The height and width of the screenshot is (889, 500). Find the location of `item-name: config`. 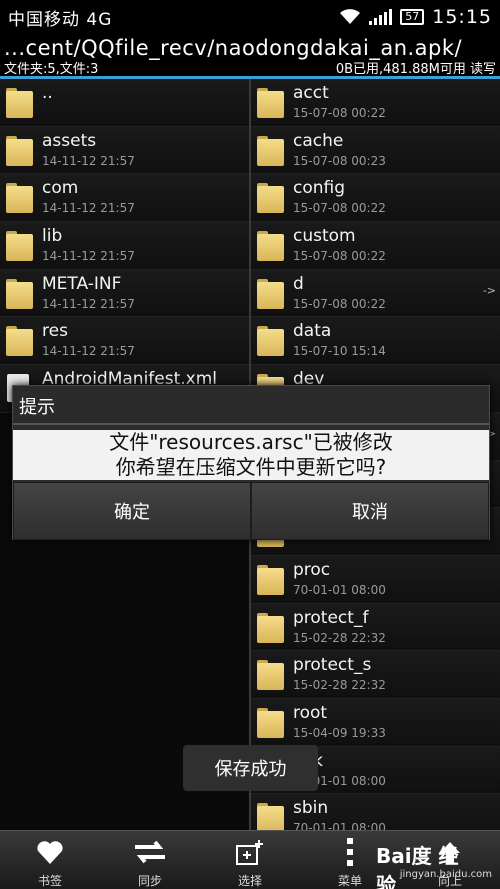

item-name: config is located at coordinates (319, 188).